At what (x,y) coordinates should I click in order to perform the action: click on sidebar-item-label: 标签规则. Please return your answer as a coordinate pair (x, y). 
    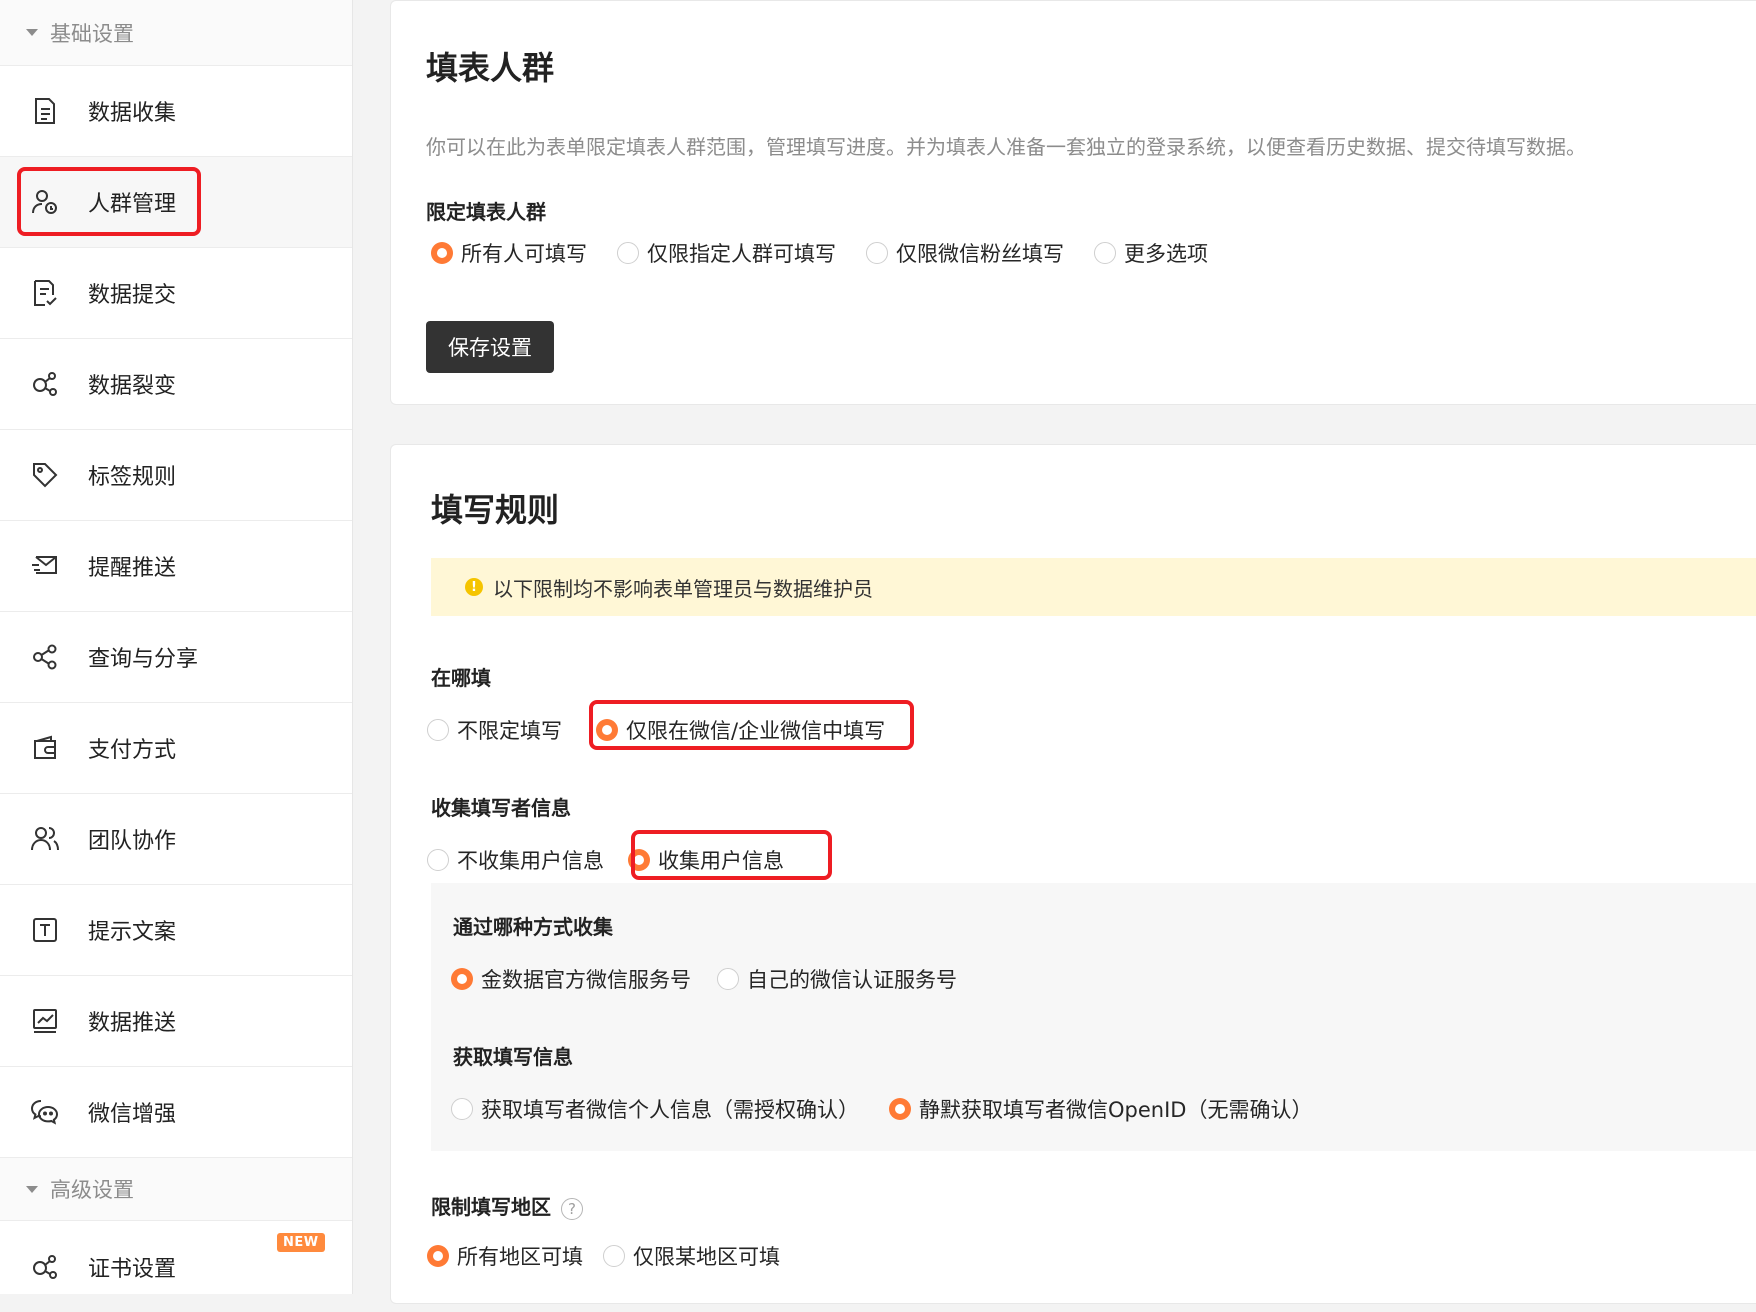
    Looking at the image, I should click on (132, 477).